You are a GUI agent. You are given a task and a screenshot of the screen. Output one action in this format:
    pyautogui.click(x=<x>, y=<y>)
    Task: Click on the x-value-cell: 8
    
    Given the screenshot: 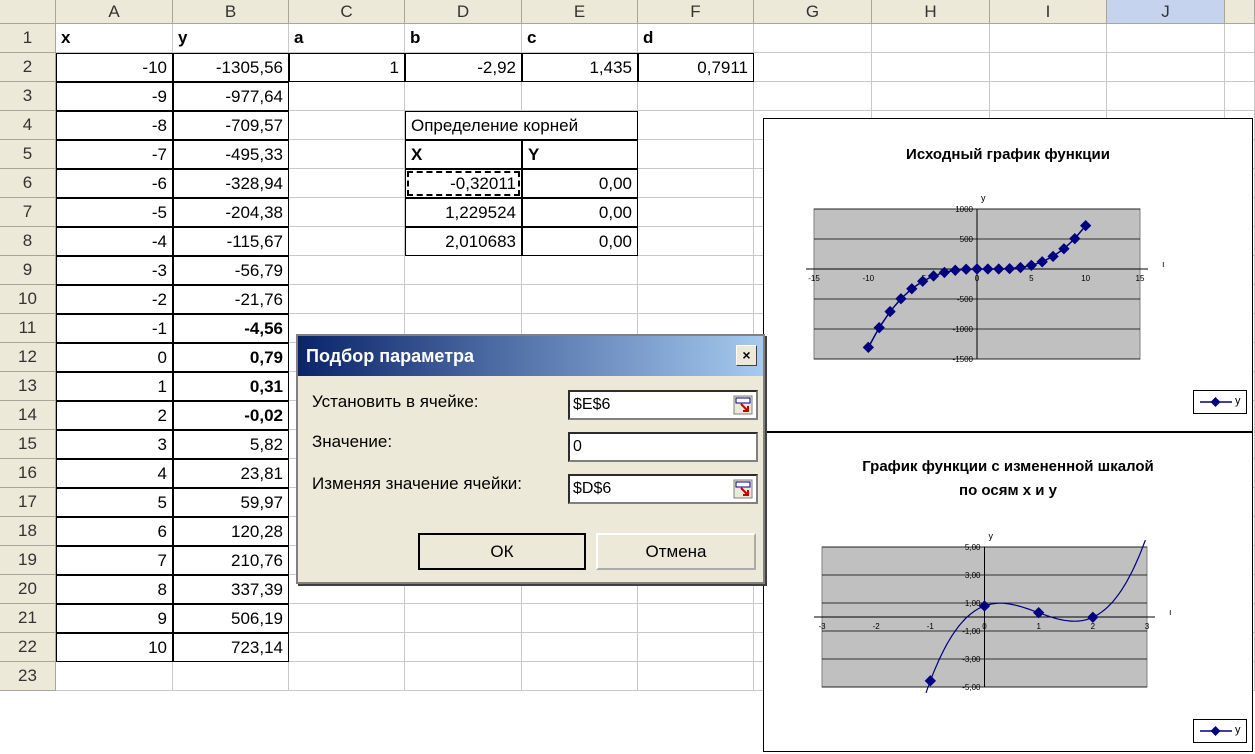 What is the action you would take?
    pyautogui.click(x=114, y=589)
    